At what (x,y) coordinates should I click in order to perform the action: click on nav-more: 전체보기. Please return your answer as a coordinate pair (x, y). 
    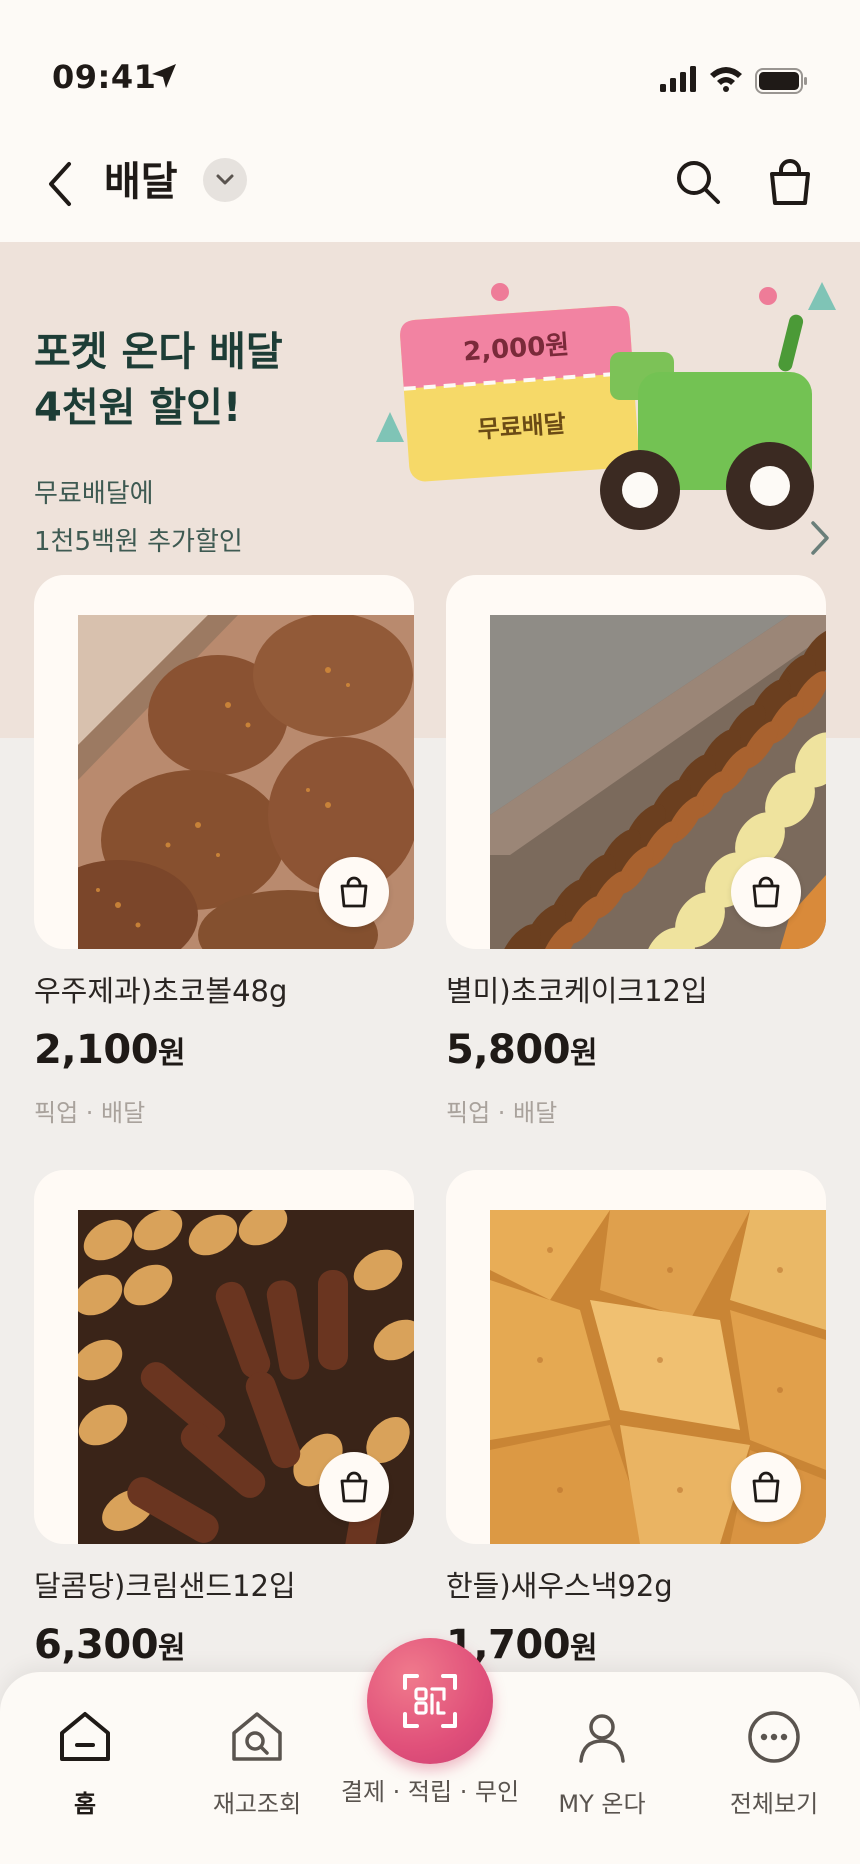
    Looking at the image, I should click on (774, 1760).